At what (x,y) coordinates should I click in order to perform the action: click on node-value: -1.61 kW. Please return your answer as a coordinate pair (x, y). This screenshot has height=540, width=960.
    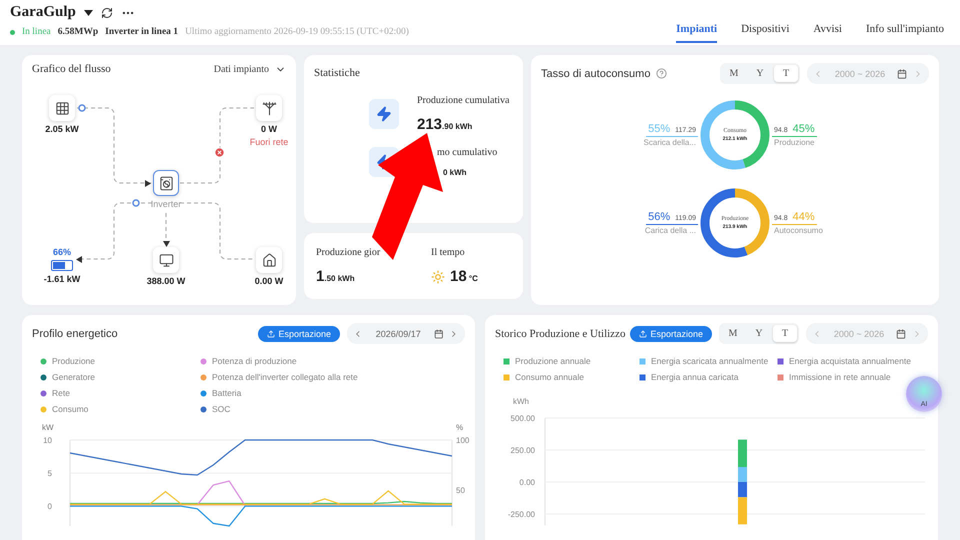
    Looking at the image, I should click on (62, 279).